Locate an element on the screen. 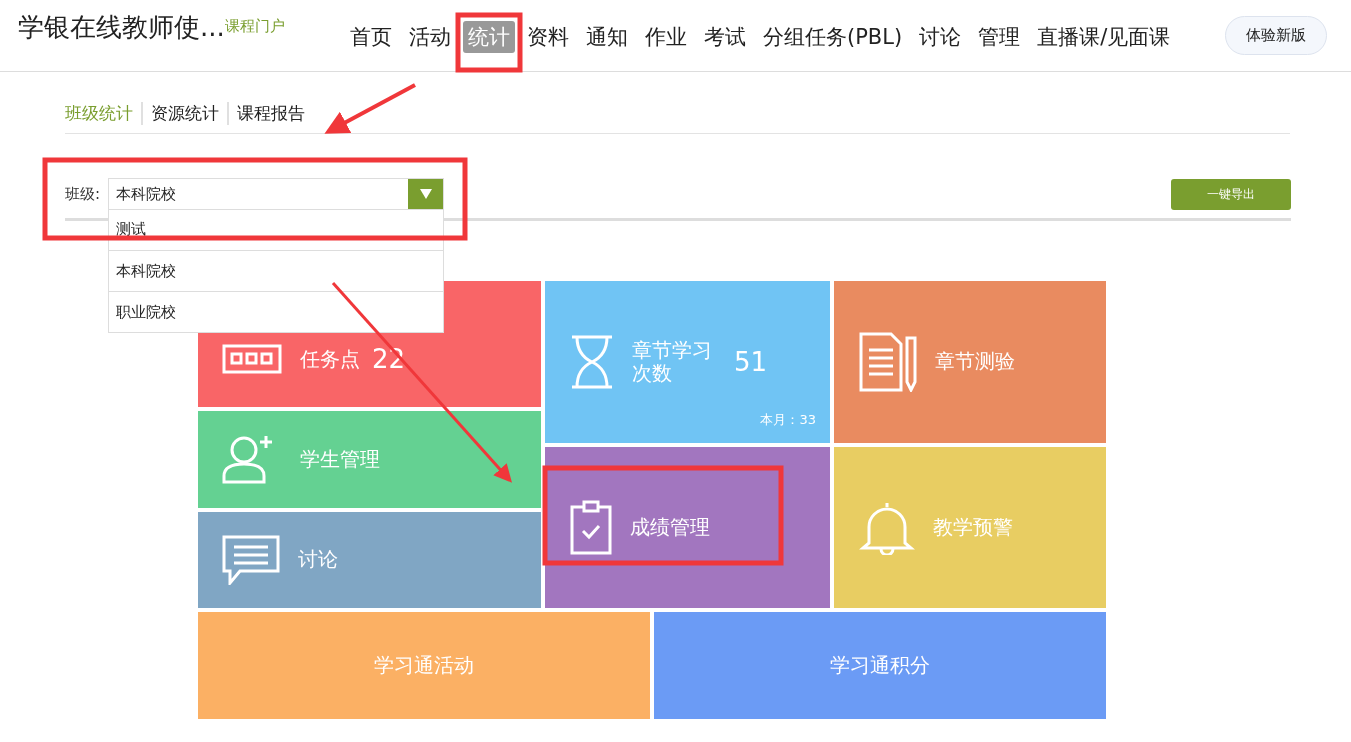 This screenshot has width=1351, height=742. tile-label: 学习通活动 is located at coordinates (424, 665).